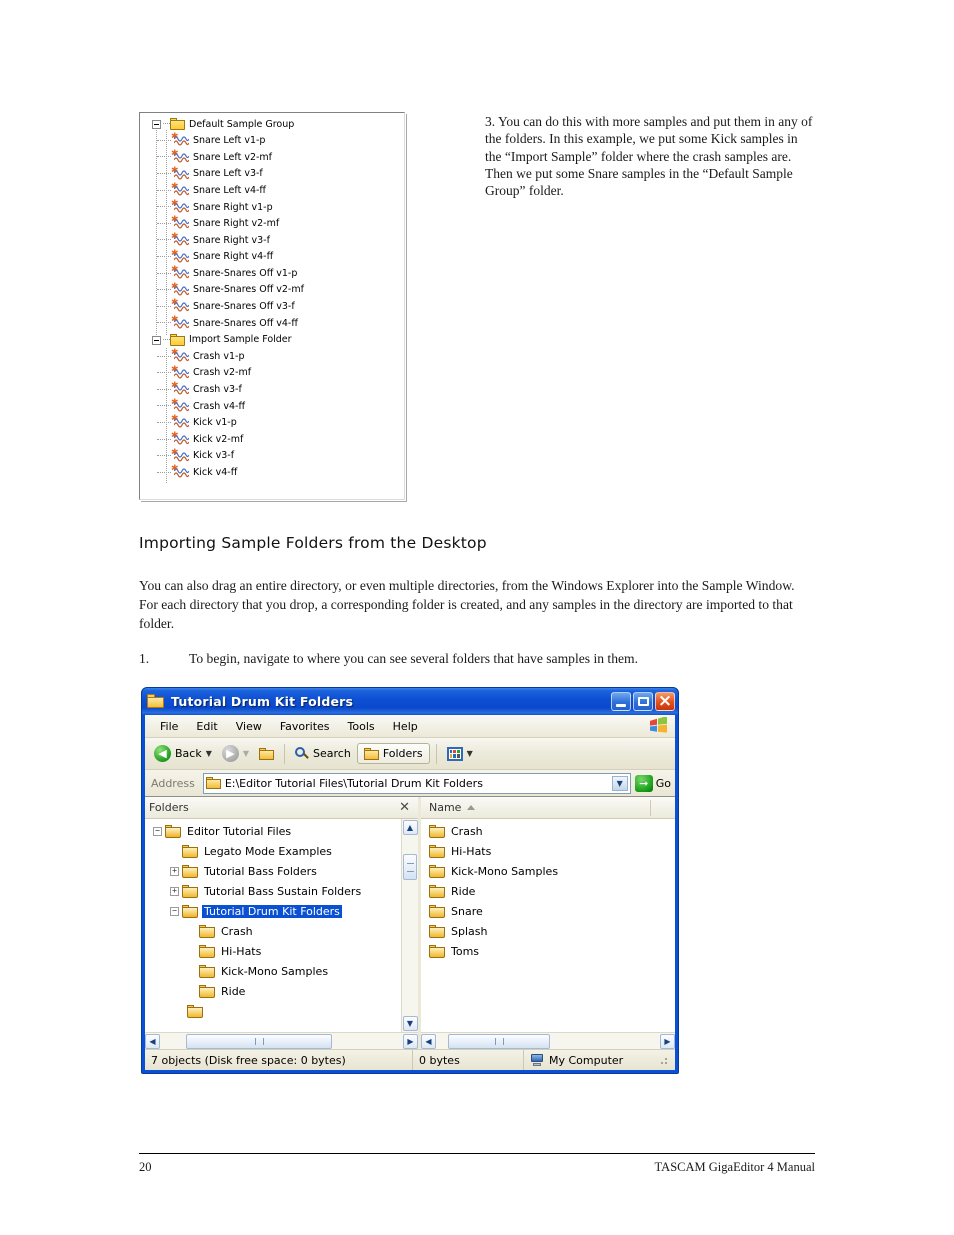  I want to click on resize-grip-icon, so click(663, 1060).